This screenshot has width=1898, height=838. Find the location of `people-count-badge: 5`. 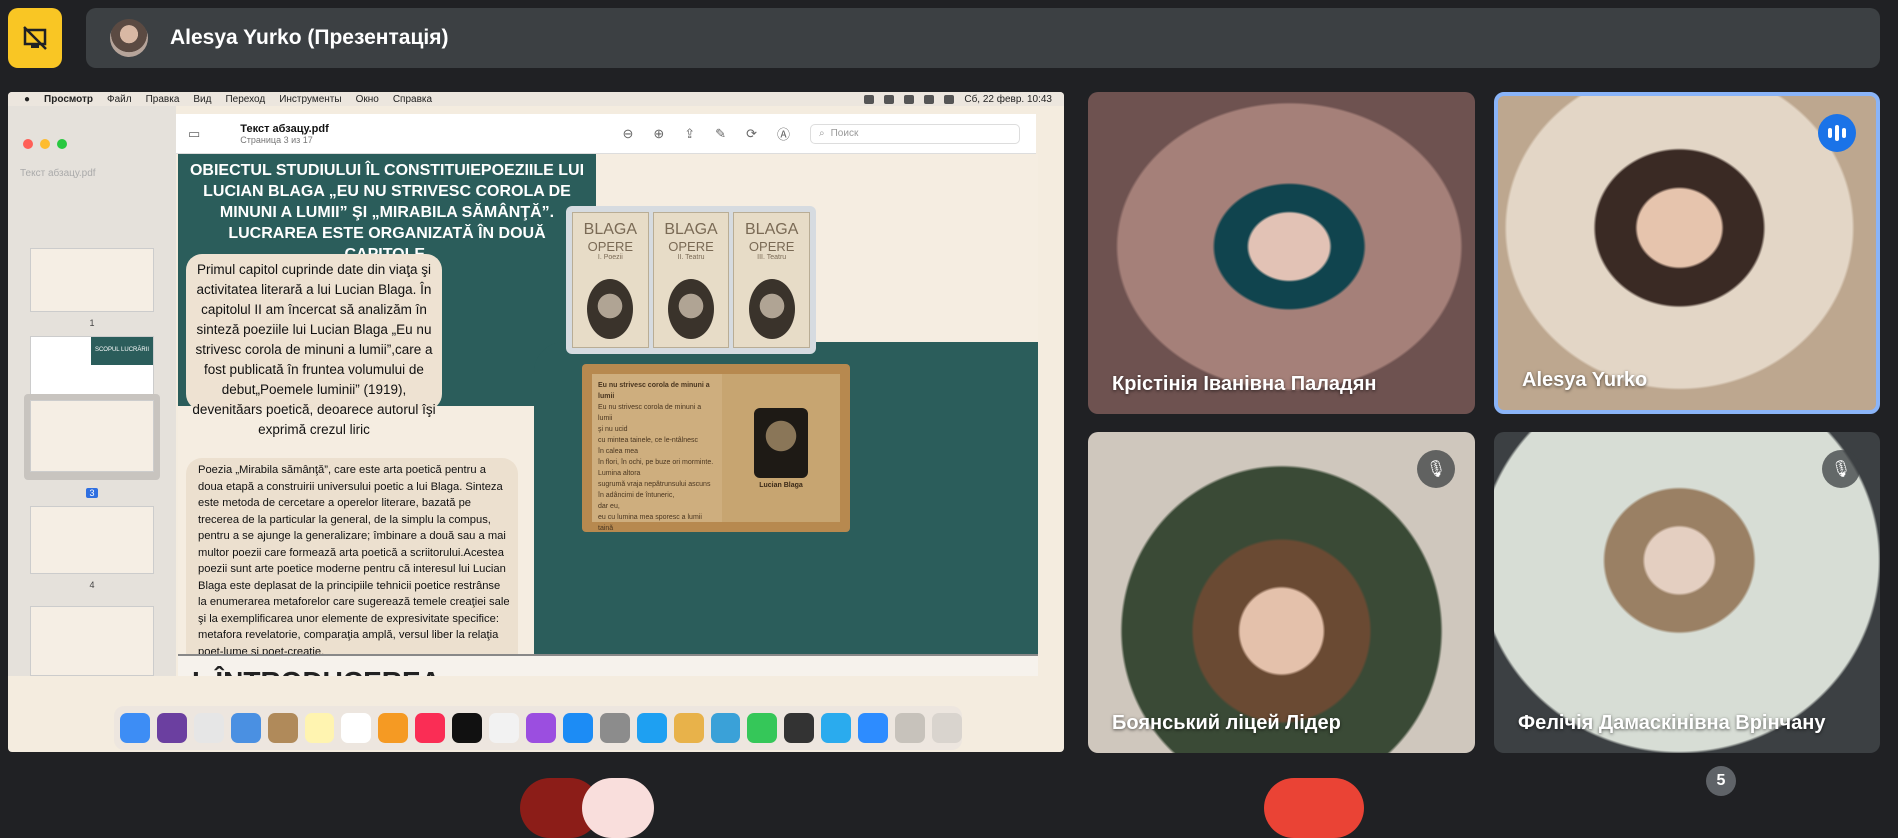

people-count-badge: 5 is located at coordinates (1721, 781).